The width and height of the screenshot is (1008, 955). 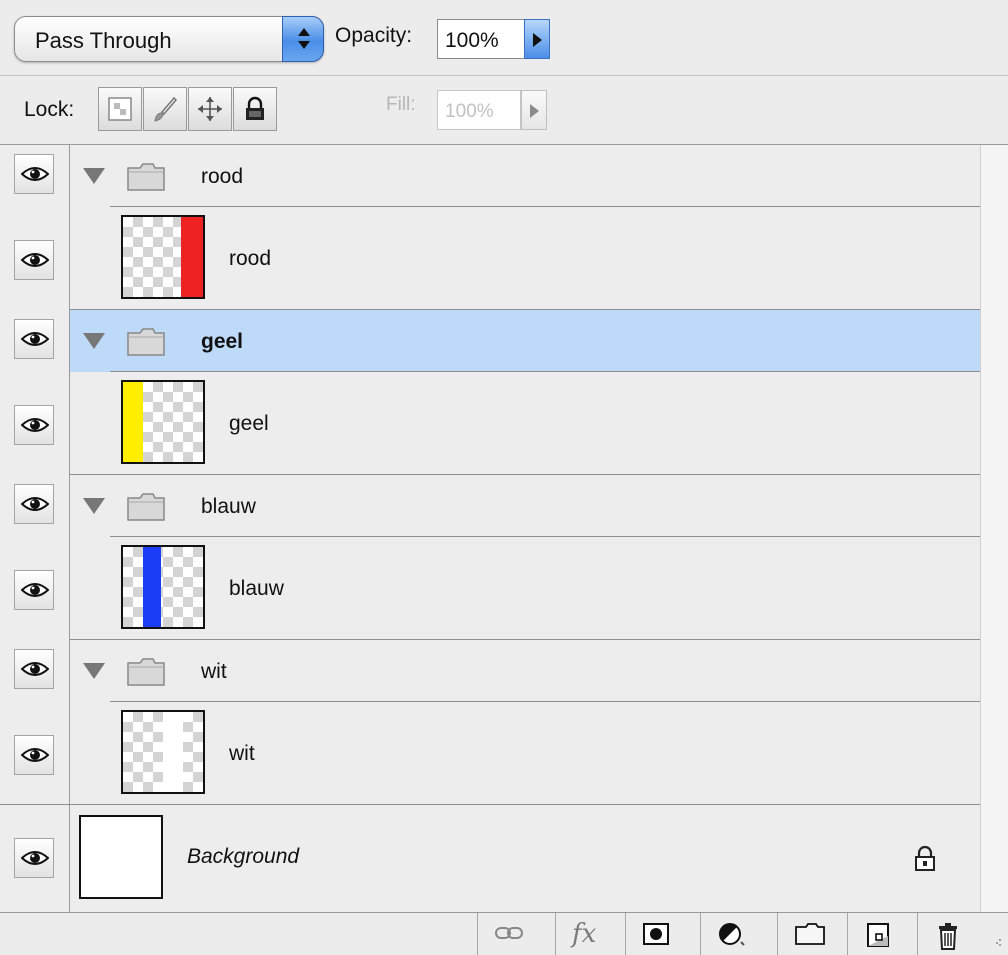 What do you see at coordinates (997, 942) in the screenshot?
I see `resize-grip-icon` at bounding box center [997, 942].